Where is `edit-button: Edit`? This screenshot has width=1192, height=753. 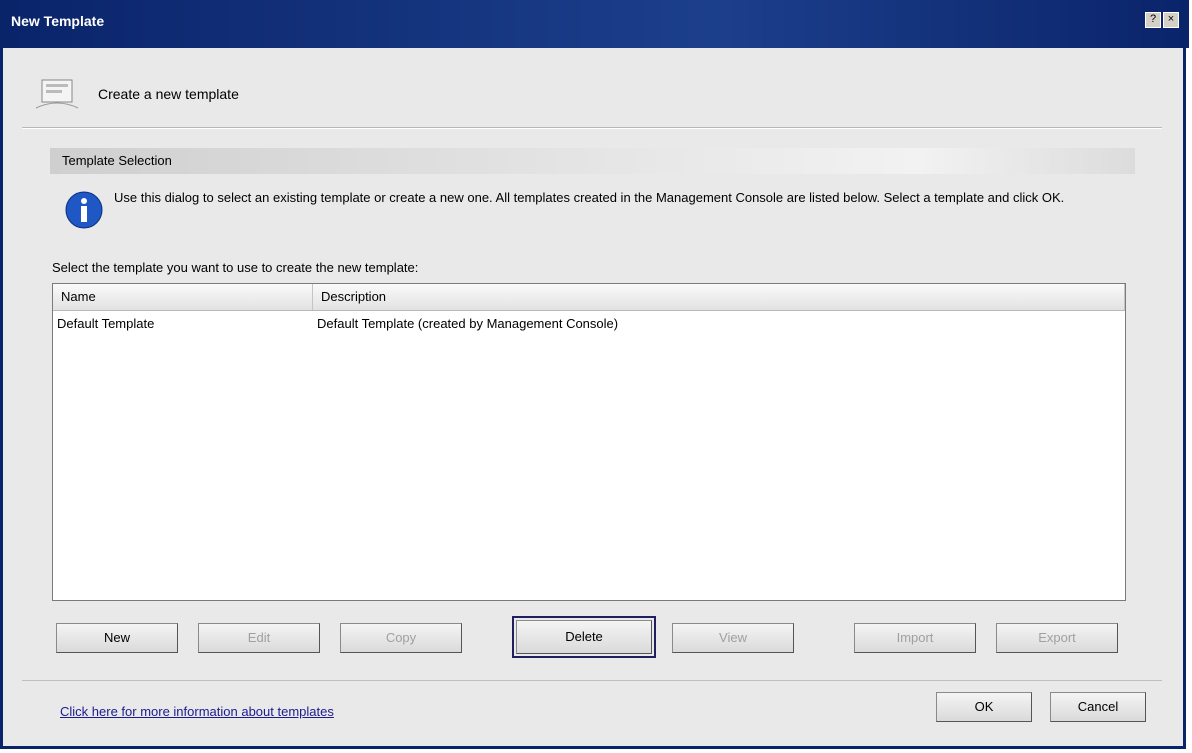
edit-button: Edit is located at coordinates (259, 638).